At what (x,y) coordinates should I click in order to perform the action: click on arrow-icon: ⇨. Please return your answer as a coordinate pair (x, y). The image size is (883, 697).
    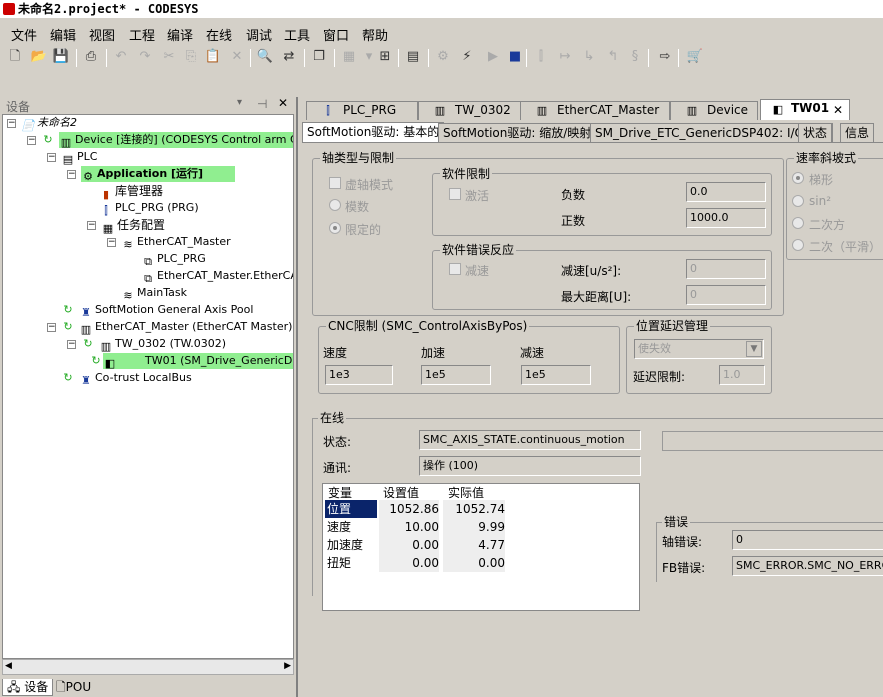
    Looking at the image, I should click on (665, 57).